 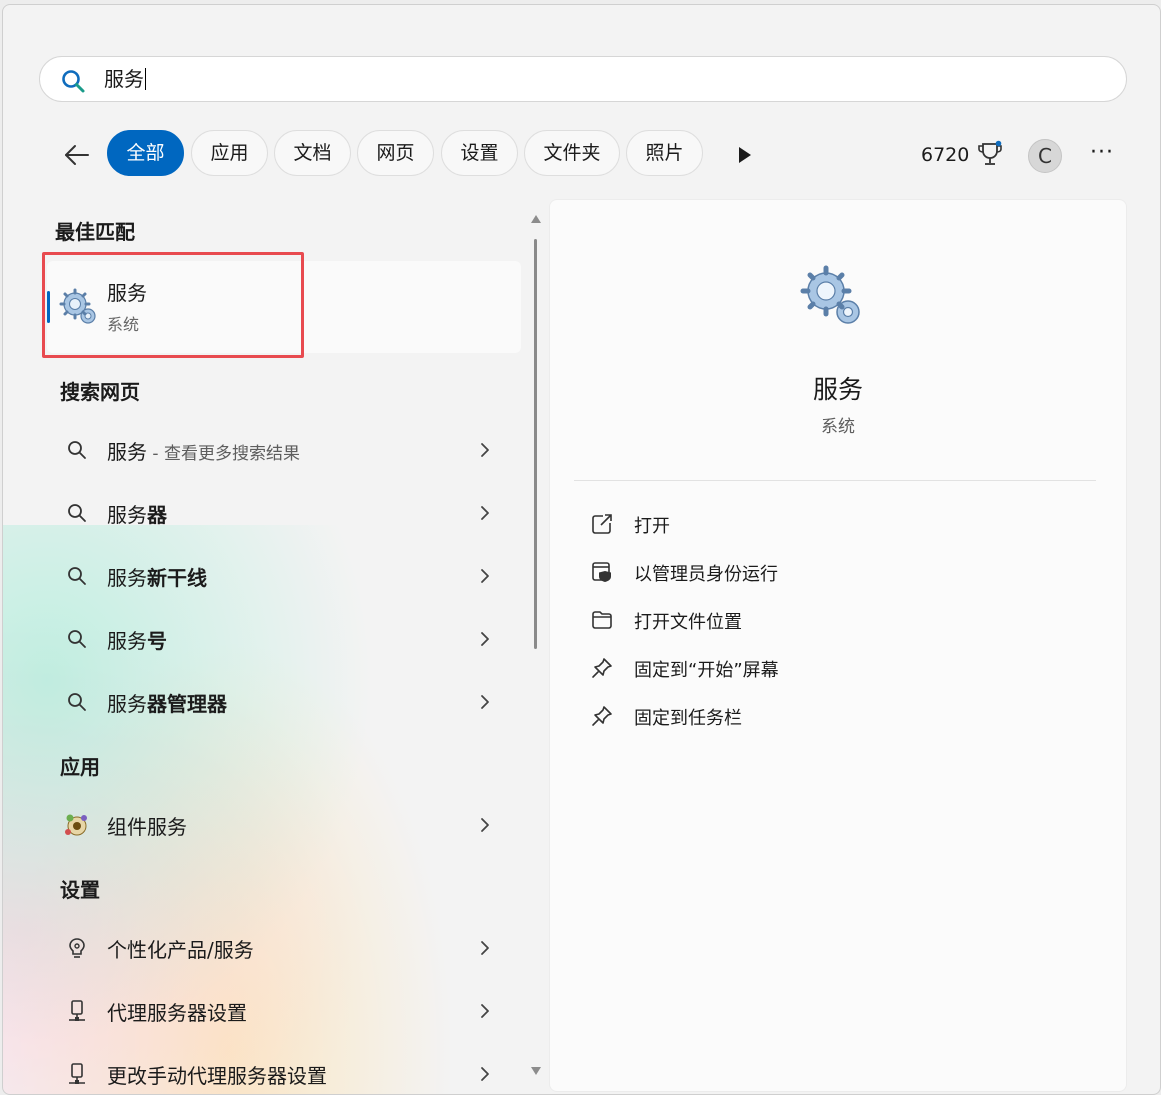 I want to click on filter-chip-documents: 文档, so click(x=312, y=153).